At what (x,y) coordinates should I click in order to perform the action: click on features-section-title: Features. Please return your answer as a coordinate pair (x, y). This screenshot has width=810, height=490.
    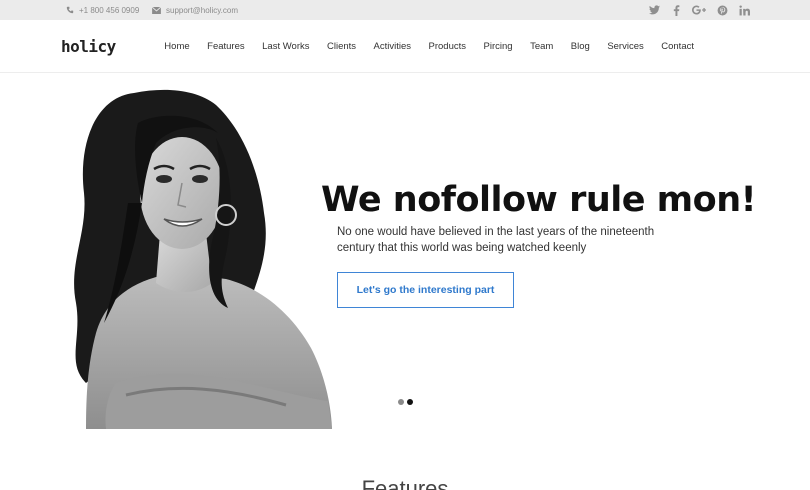
    Looking at the image, I should click on (405, 483).